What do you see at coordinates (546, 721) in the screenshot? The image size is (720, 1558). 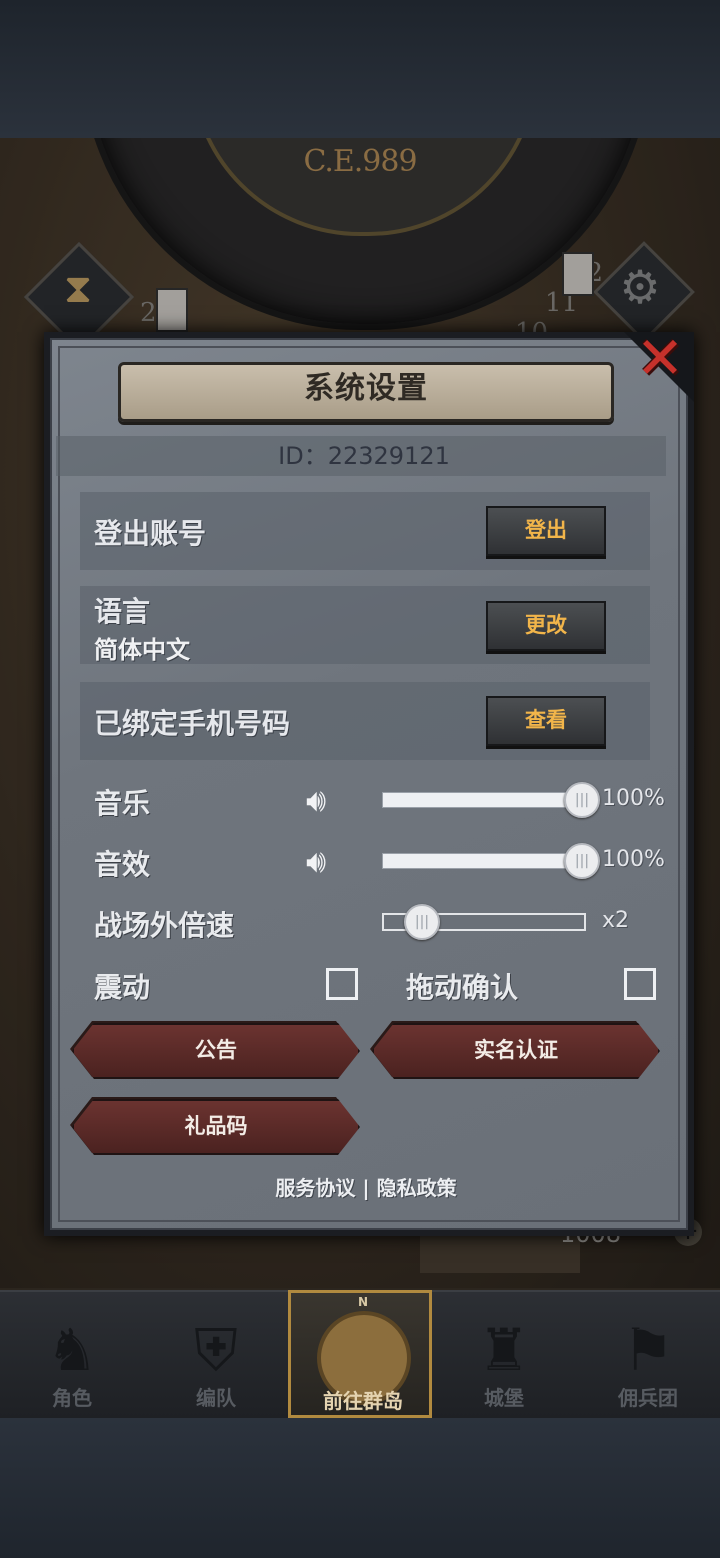 I see `view-phone-button: 查看` at bounding box center [546, 721].